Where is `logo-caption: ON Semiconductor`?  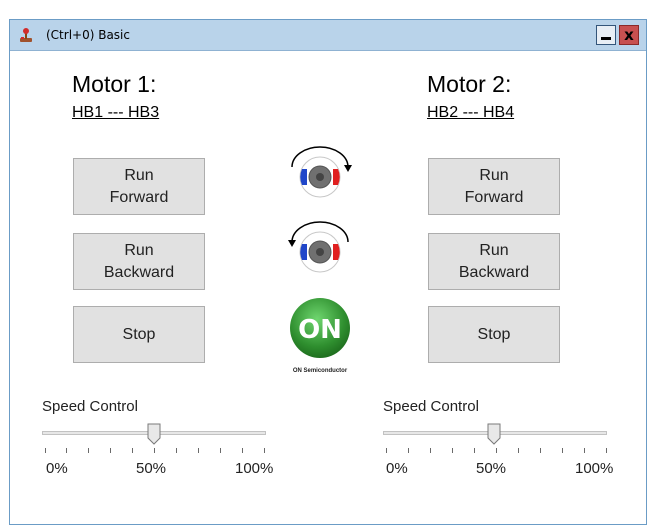
logo-caption: ON Semiconductor is located at coordinates (320, 371).